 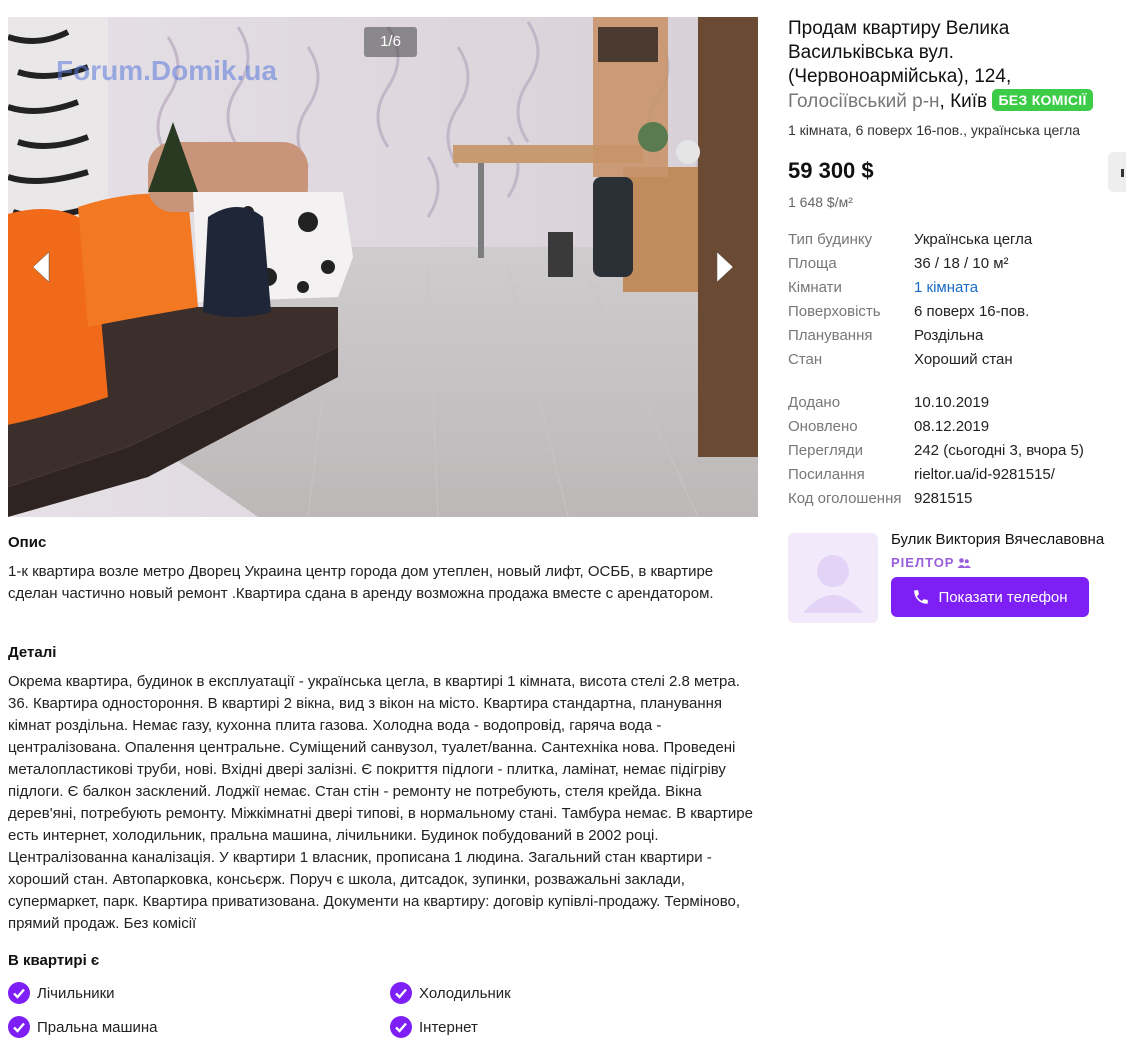 I want to click on property-value: Роздільна, so click(x=949, y=335).